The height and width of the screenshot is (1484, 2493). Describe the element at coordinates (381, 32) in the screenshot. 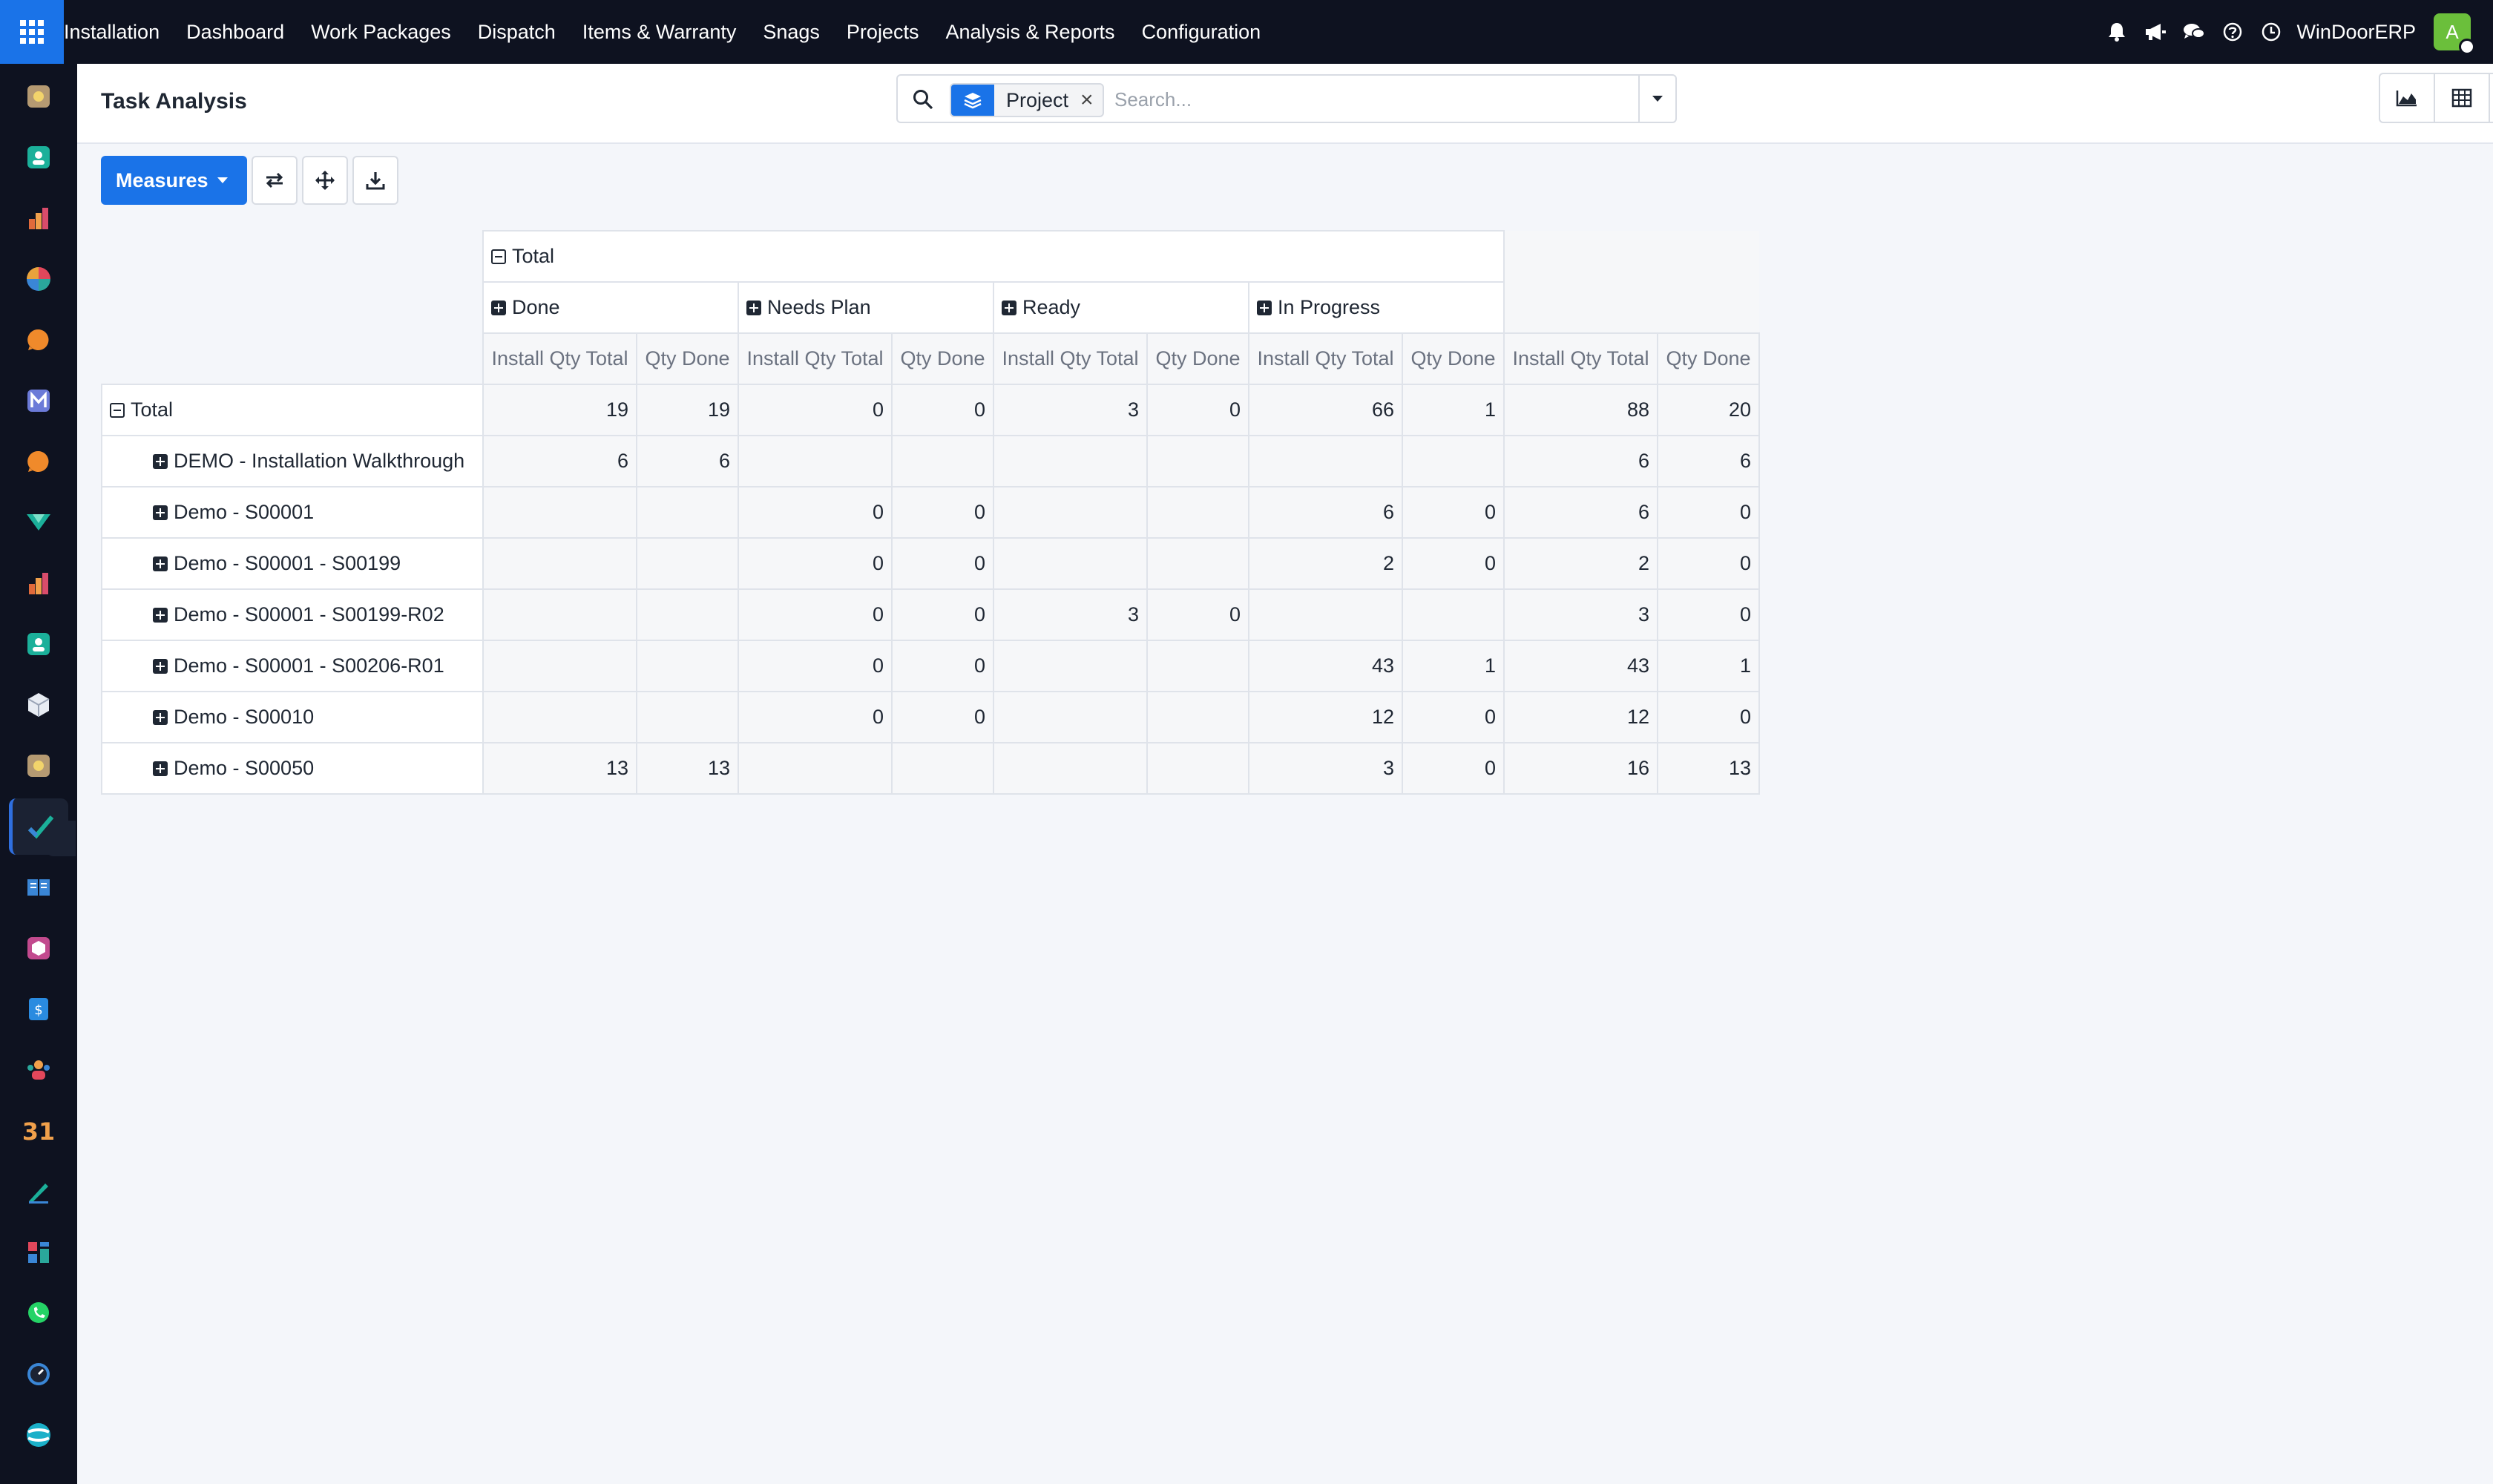

I see `menu-item-work-packages: Work Packages` at that location.